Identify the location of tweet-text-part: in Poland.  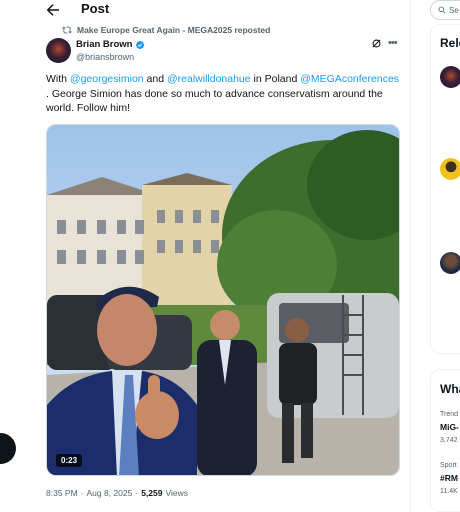
(275, 79).